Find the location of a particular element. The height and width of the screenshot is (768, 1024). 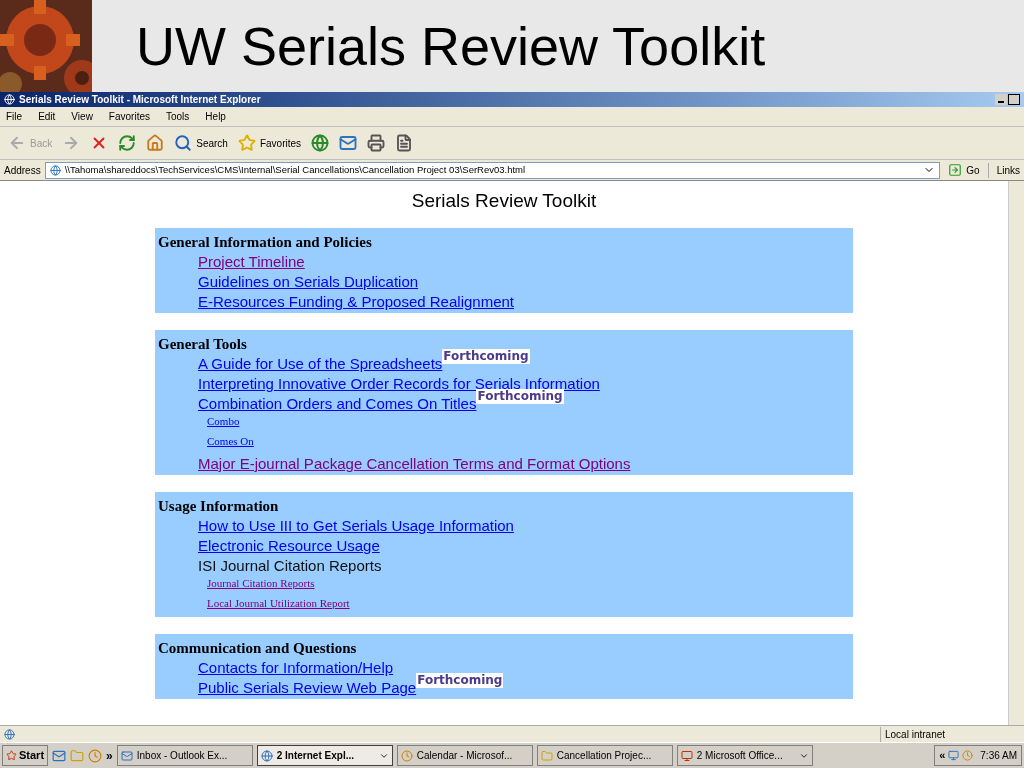

section-heading: Communication and Questions is located at coordinates (257, 647).